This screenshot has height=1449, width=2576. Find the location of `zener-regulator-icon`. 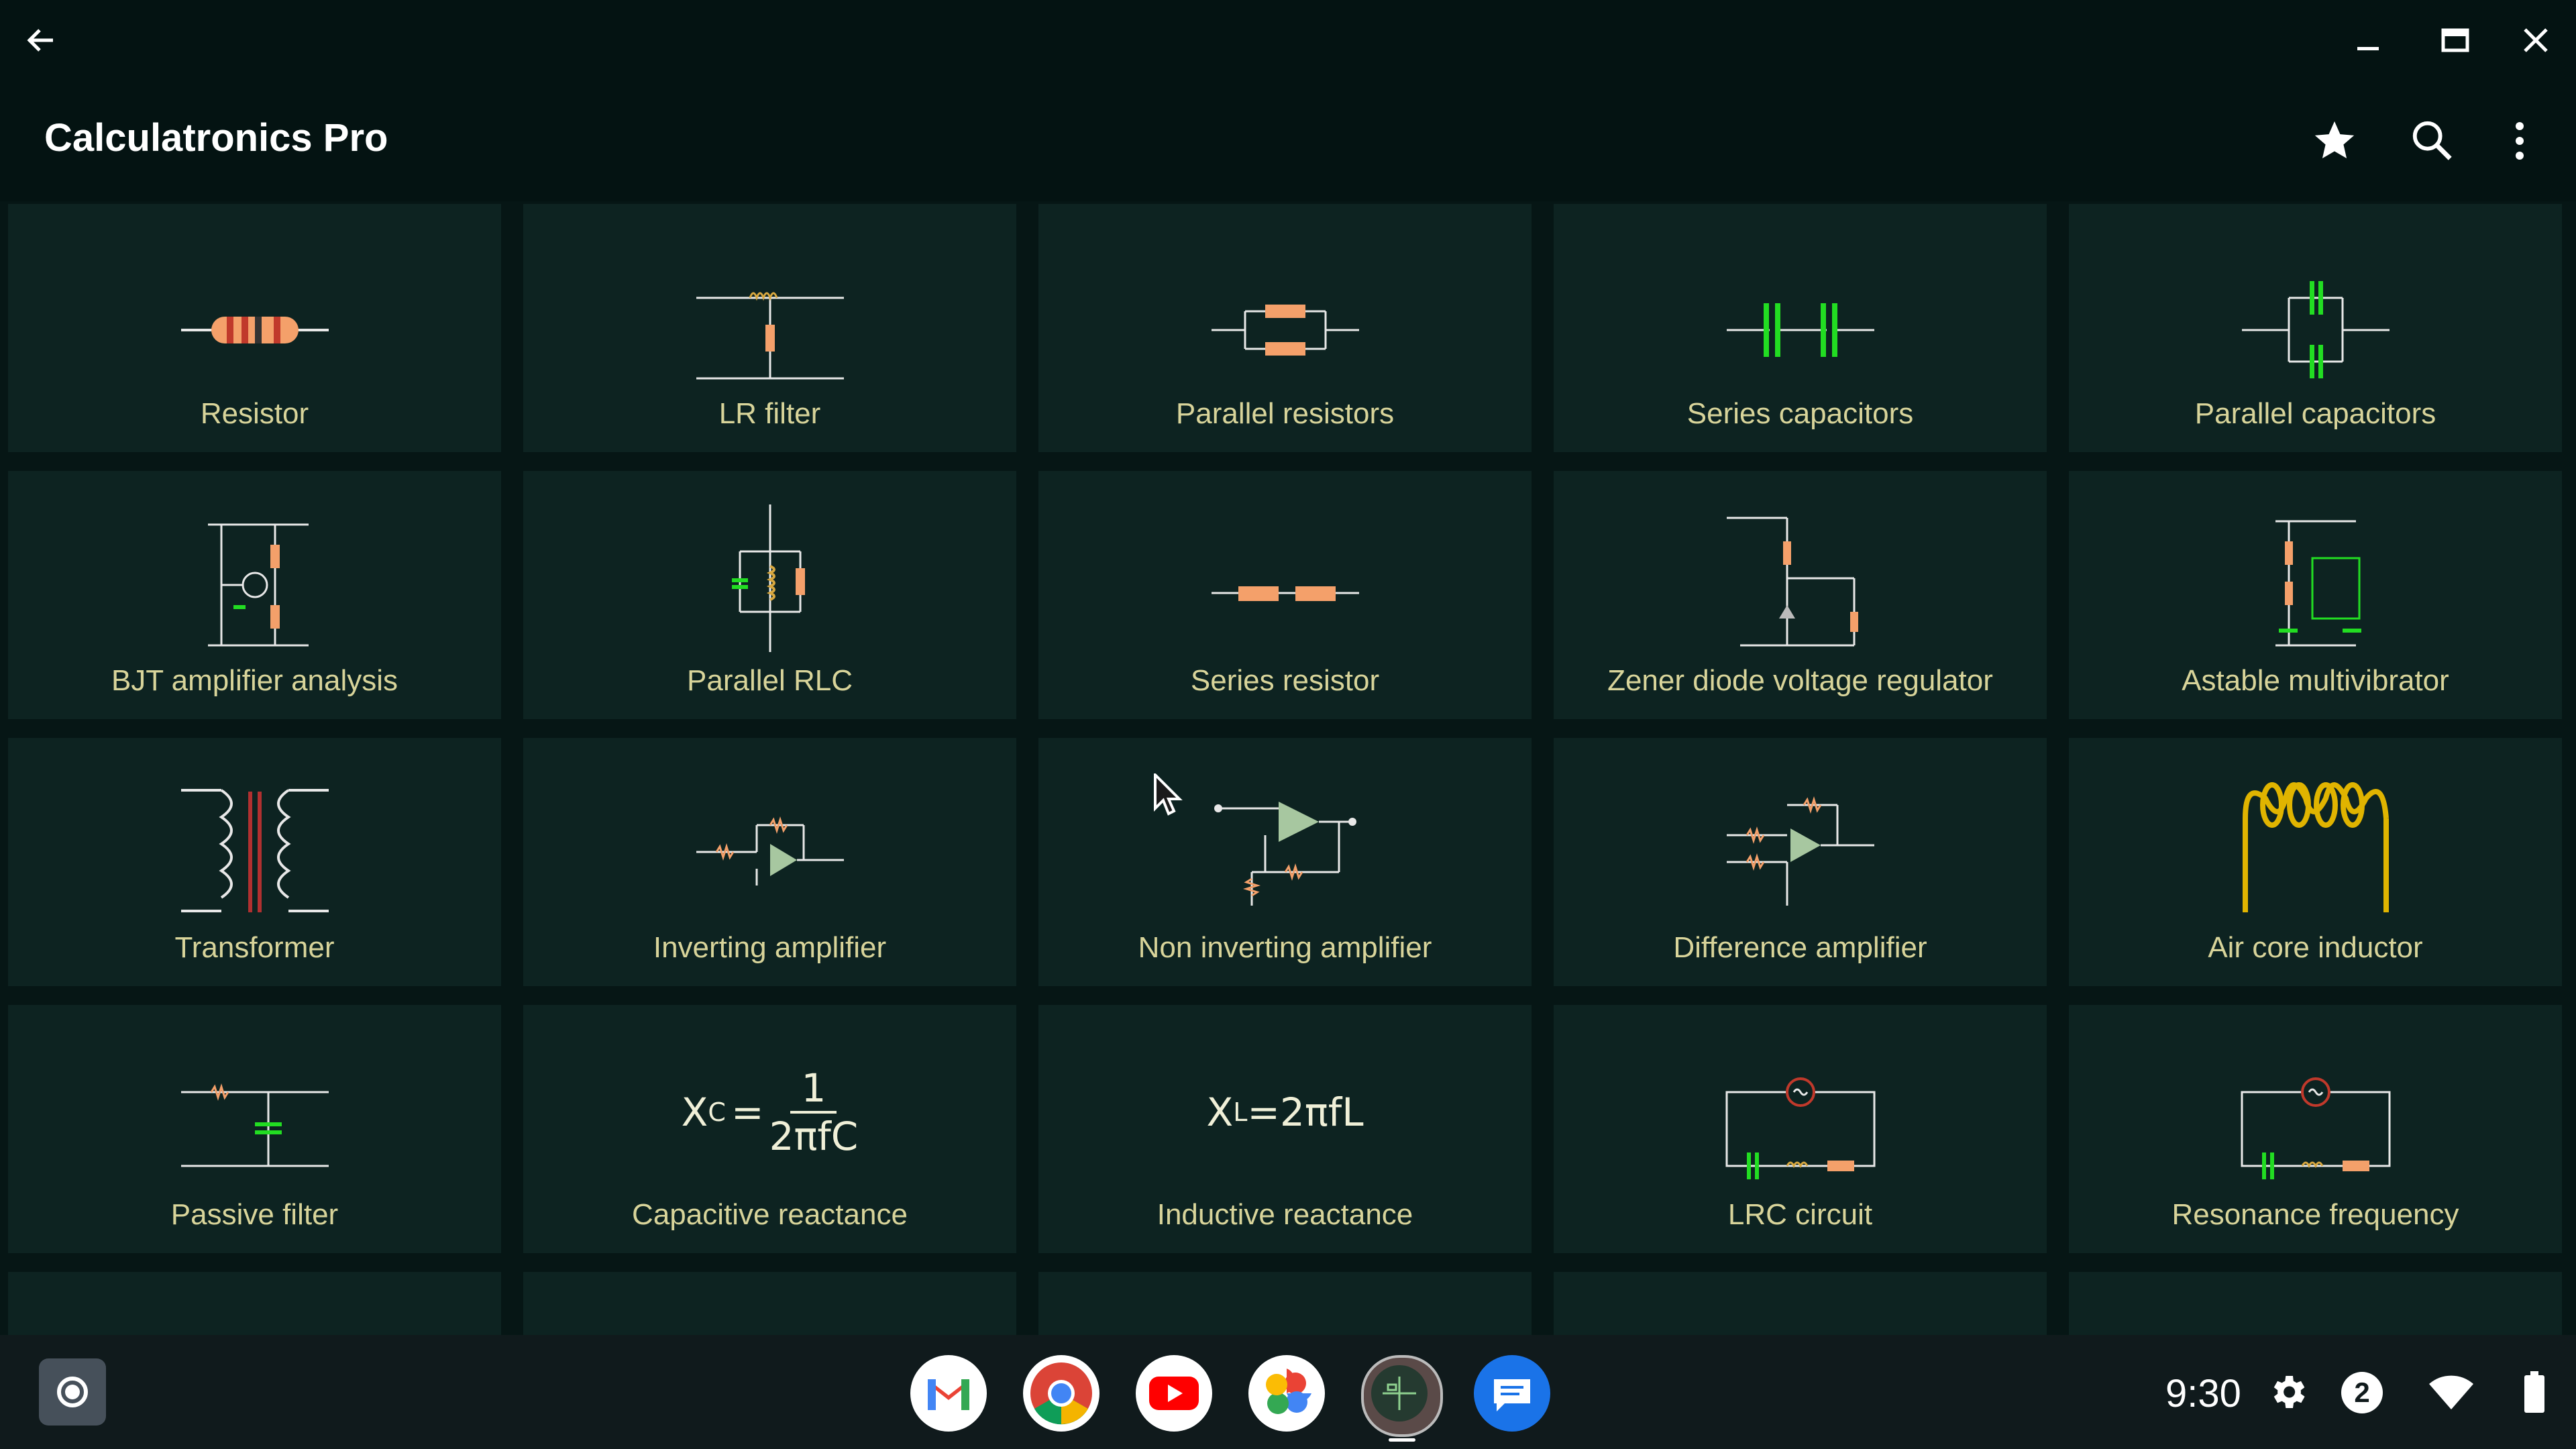

zener-regulator-icon is located at coordinates (1792, 582).